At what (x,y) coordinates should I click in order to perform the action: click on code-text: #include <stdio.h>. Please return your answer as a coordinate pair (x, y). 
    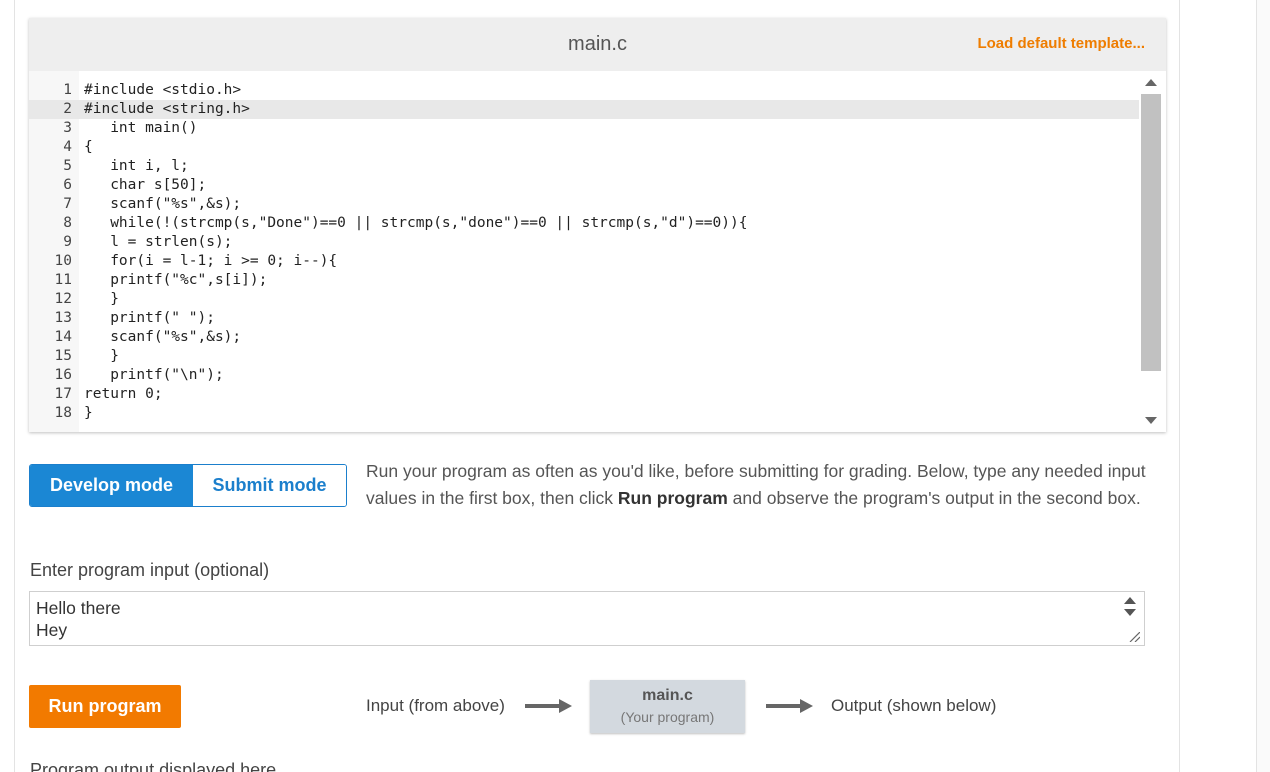
    Looking at the image, I should click on (163, 90).